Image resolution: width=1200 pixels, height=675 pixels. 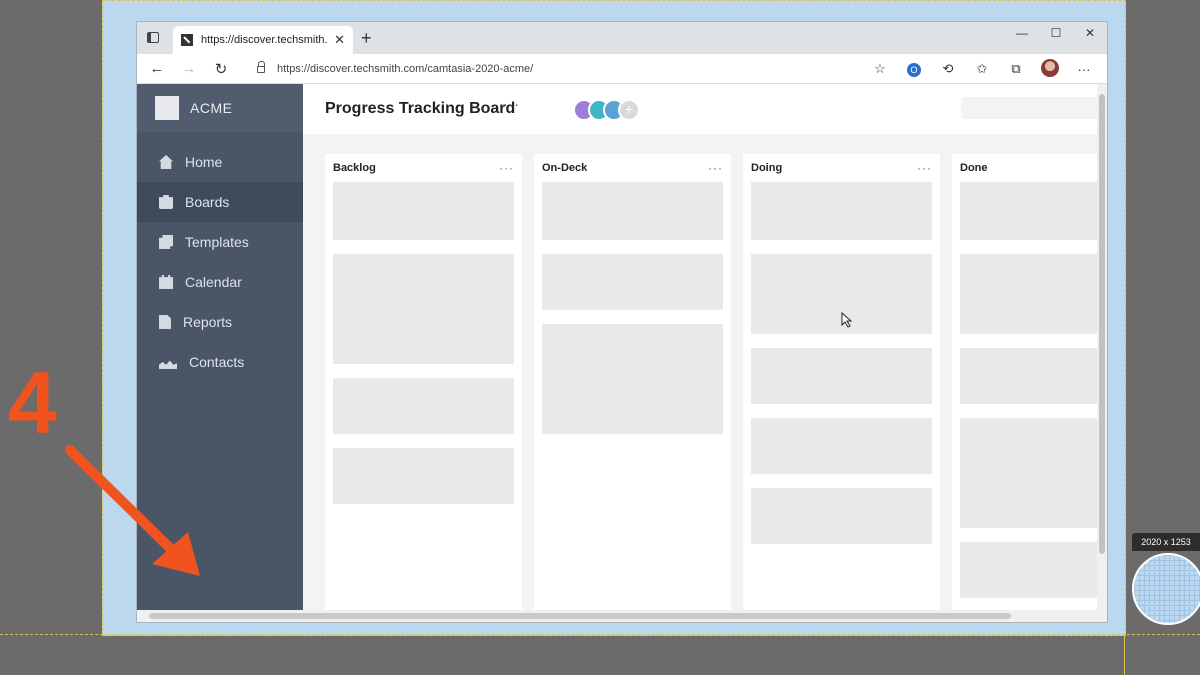 I want to click on forward-button: →, so click(x=189, y=68).